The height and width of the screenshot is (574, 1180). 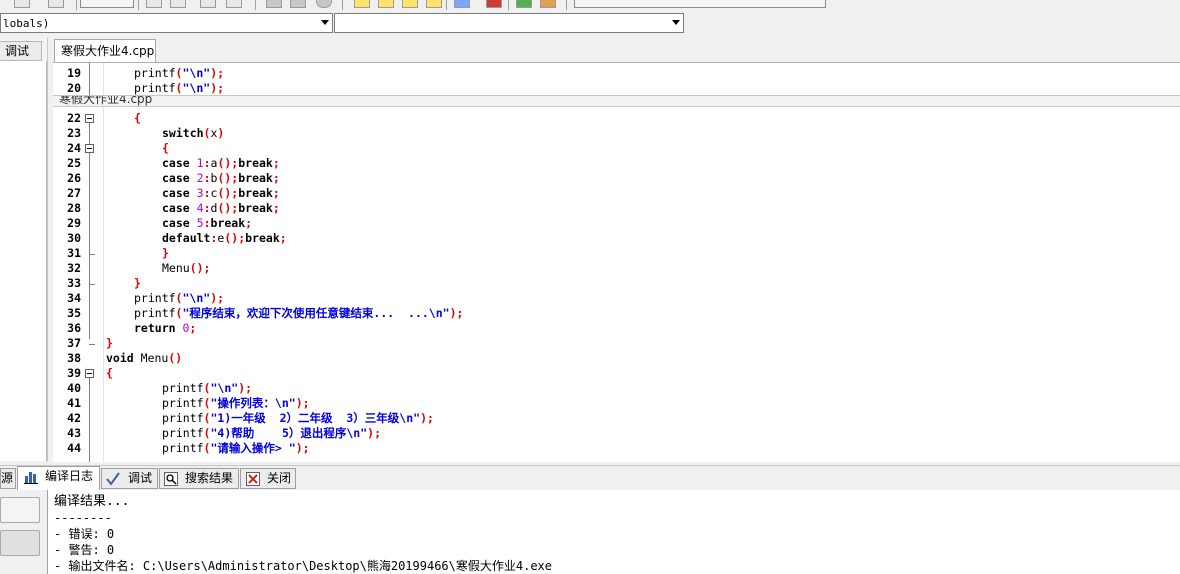 What do you see at coordinates (105, 51) in the screenshot?
I see `editor-file-tab: 寒假大作业4.cpp` at bounding box center [105, 51].